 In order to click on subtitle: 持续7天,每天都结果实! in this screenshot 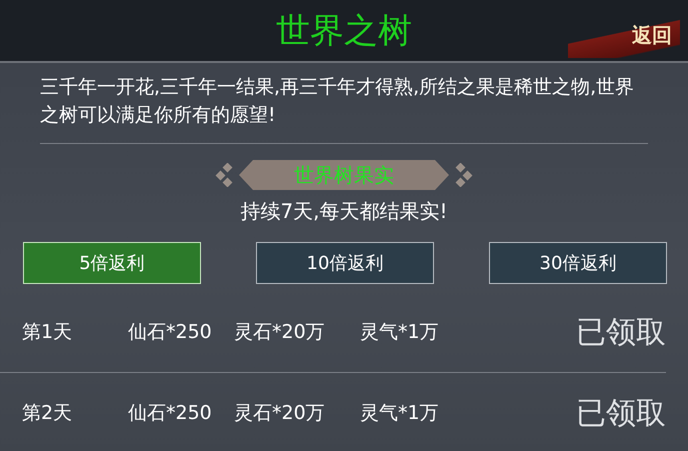, I will do `click(344, 211)`.